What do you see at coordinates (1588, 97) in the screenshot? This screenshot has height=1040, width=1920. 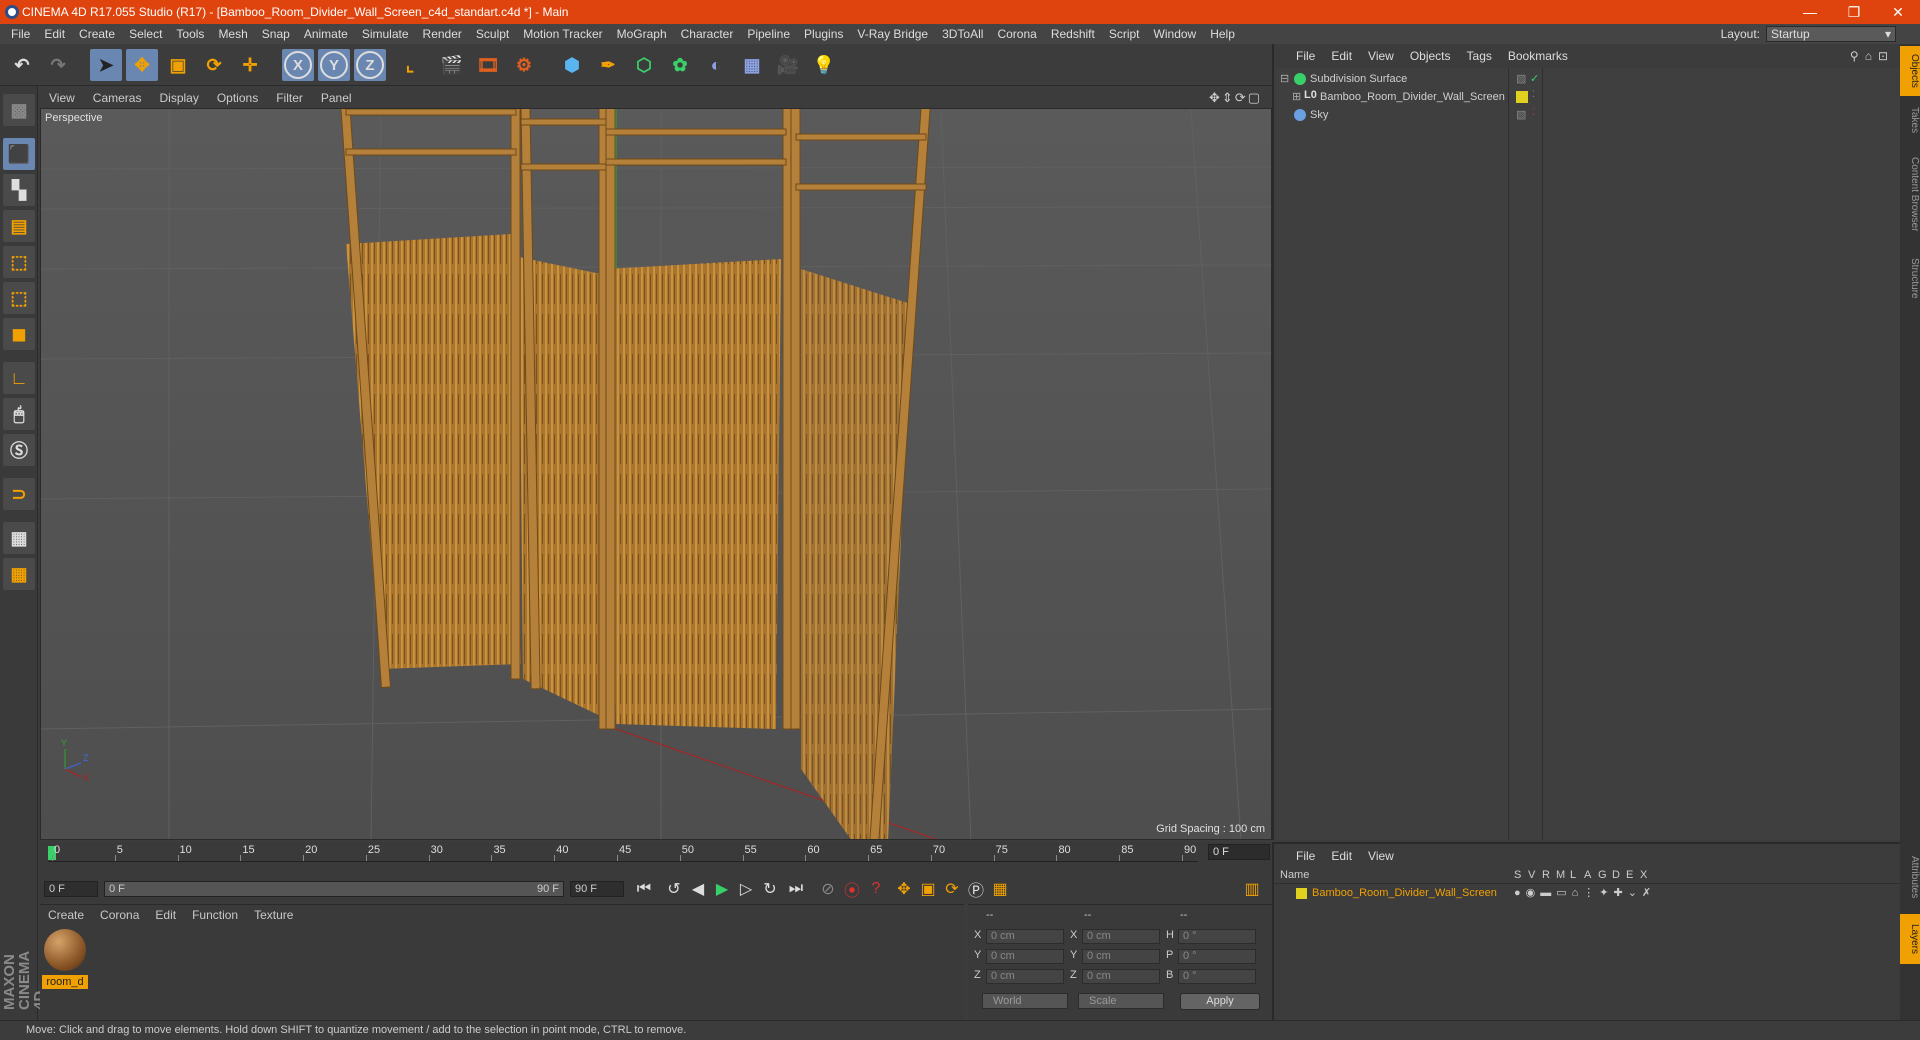 I see `object-row-bamboo-divider: ⊞ L0 Bamboo_Room_Divider_Wall_Screen ⁚` at bounding box center [1588, 97].